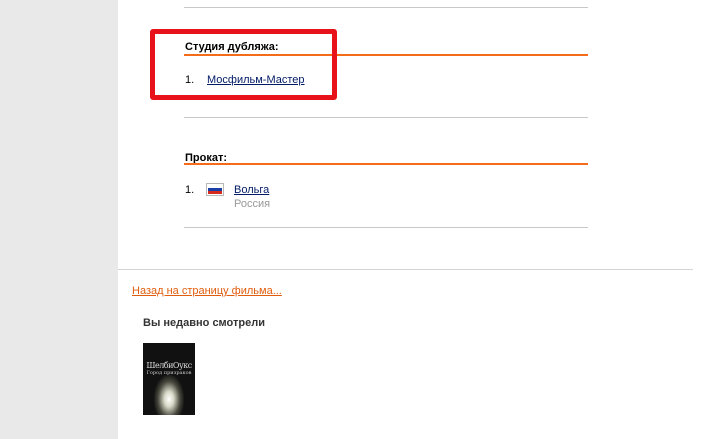  I want to click on divider-bottom, so click(386, 227).